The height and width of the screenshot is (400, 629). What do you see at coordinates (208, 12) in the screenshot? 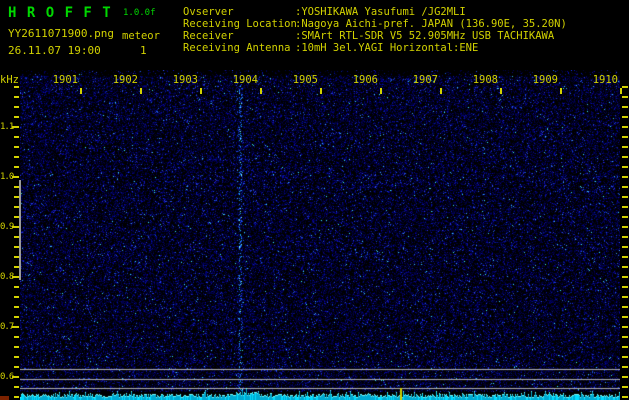
I see `info-label: Ovserver` at bounding box center [208, 12].